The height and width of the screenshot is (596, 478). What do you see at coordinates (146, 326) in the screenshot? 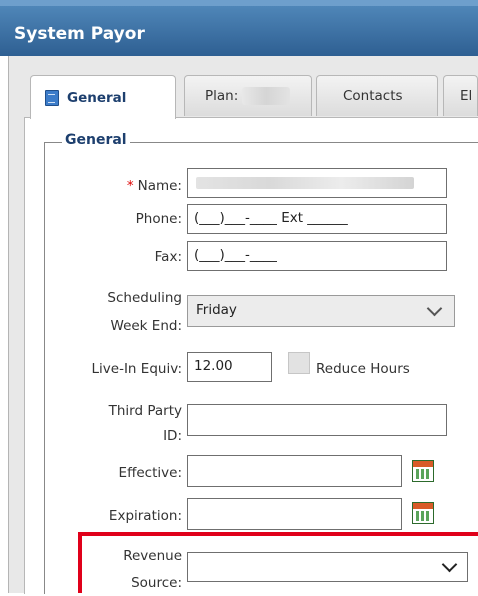
I see `scheduling-label-line2: Week End:` at bounding box center [146, 326].